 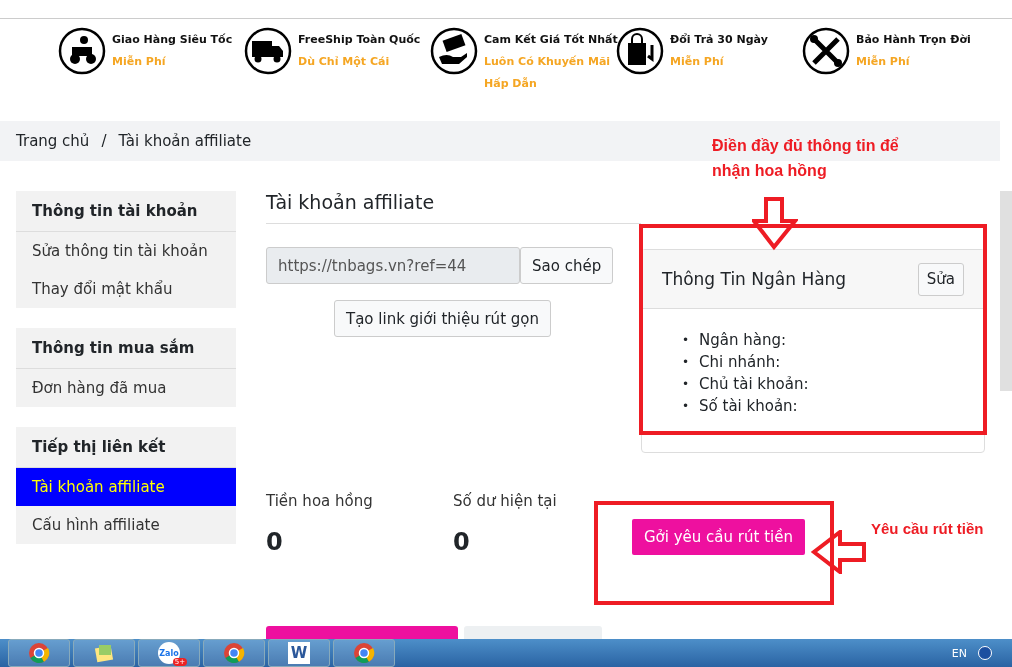 I want to click on bank-field-label: Số tài khoản:, so click(x=748, y=406).